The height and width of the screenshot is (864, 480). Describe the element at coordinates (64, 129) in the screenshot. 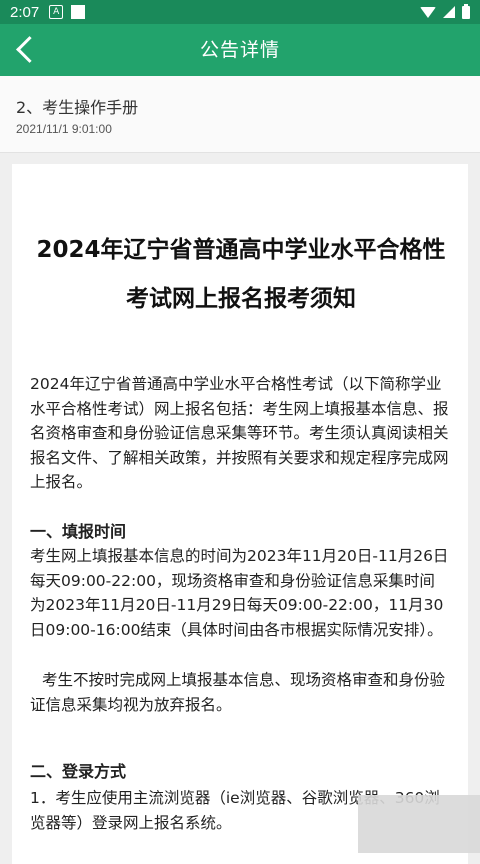

I see `notice-date: 2021/11/1 9:01:00` at that location.